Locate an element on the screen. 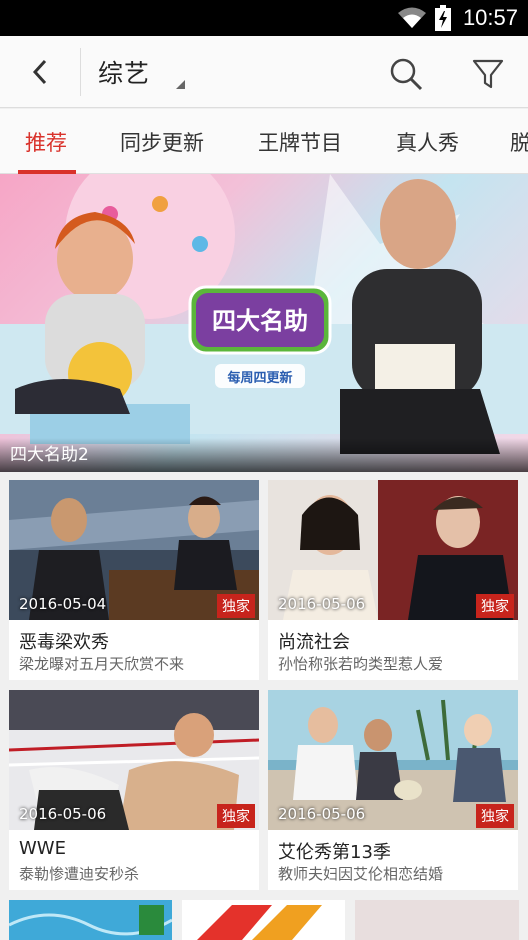 The width and height of the screenshot is (528, 940). battery-charging-icon is located at coordinates (442, 18).